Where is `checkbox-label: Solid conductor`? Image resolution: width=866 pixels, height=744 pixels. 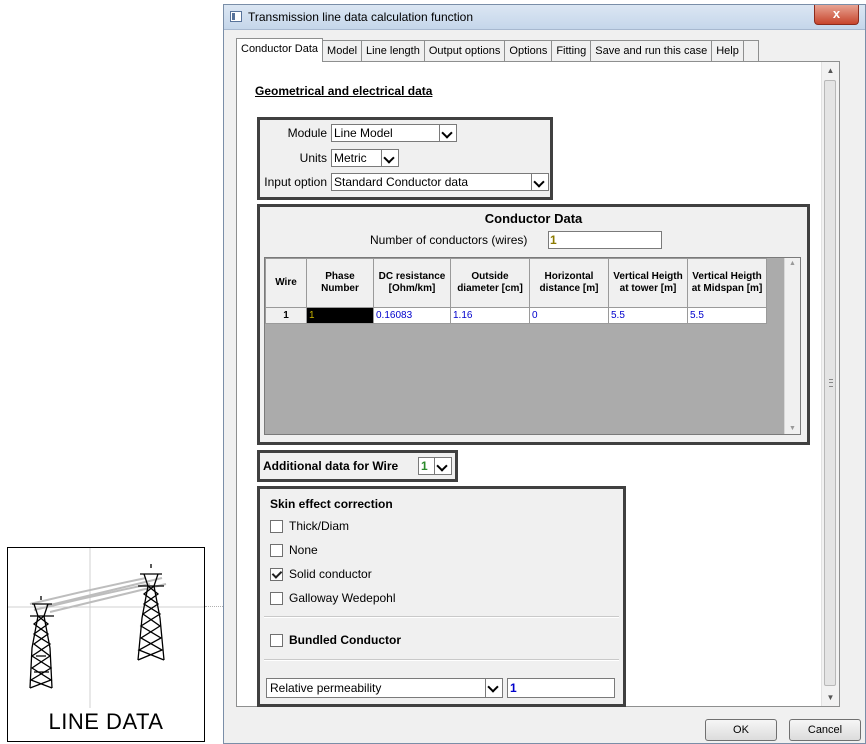 checkbox-label: Solid conductor is located at coordinates (330, 574).